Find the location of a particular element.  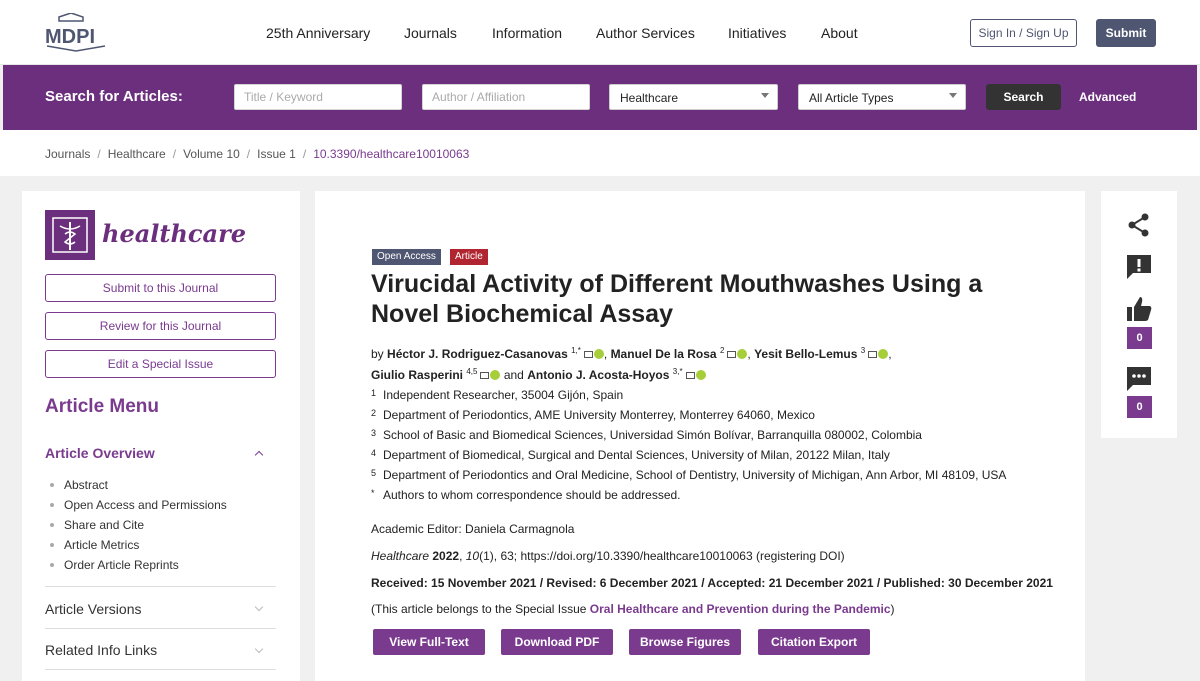

browse-figures-button: Browse Figures is located at coordinates (685, 642).